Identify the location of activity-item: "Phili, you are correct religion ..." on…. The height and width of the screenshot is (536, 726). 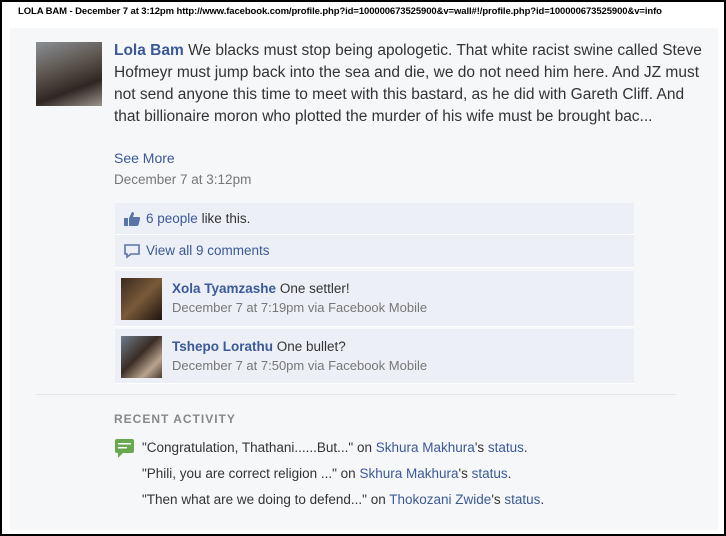
(326, 473).